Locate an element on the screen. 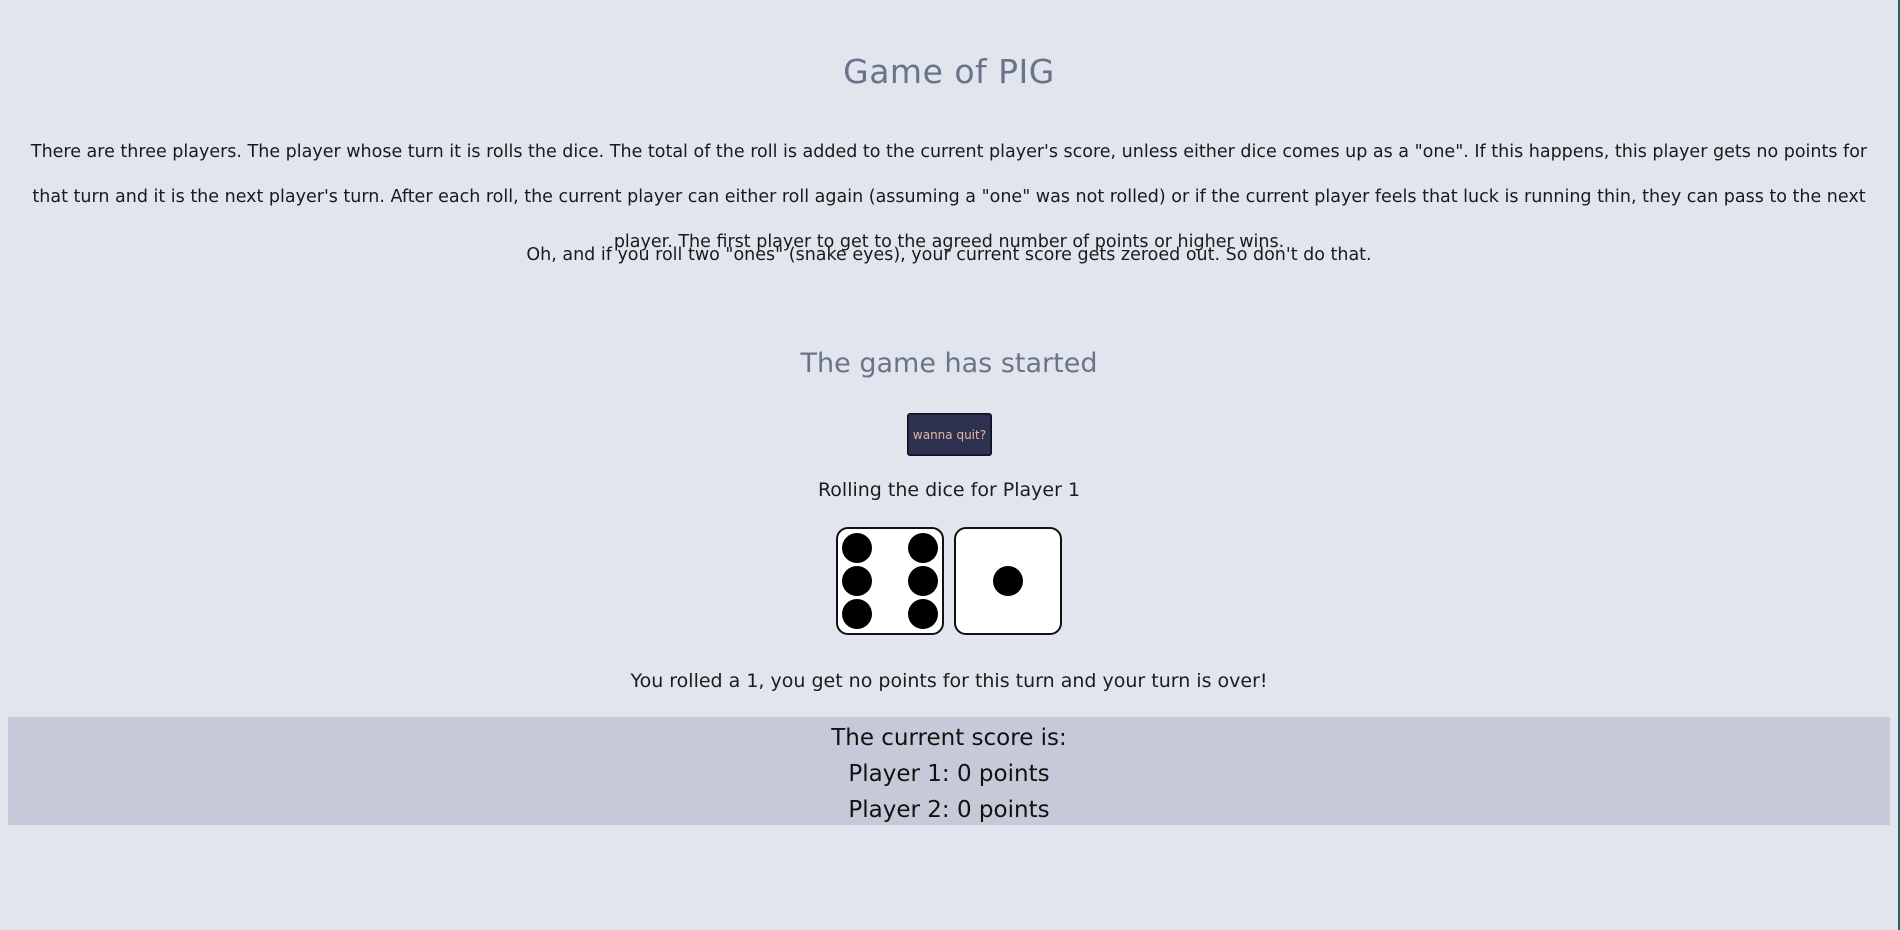 The width and height of the screenshot is (1900, 930). page-title: Game of PIG is located at coordinates (949, 71).